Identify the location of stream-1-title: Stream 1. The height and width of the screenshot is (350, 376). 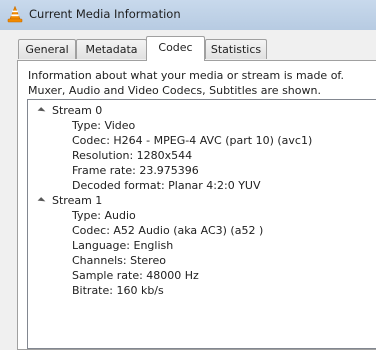
(77, 200).